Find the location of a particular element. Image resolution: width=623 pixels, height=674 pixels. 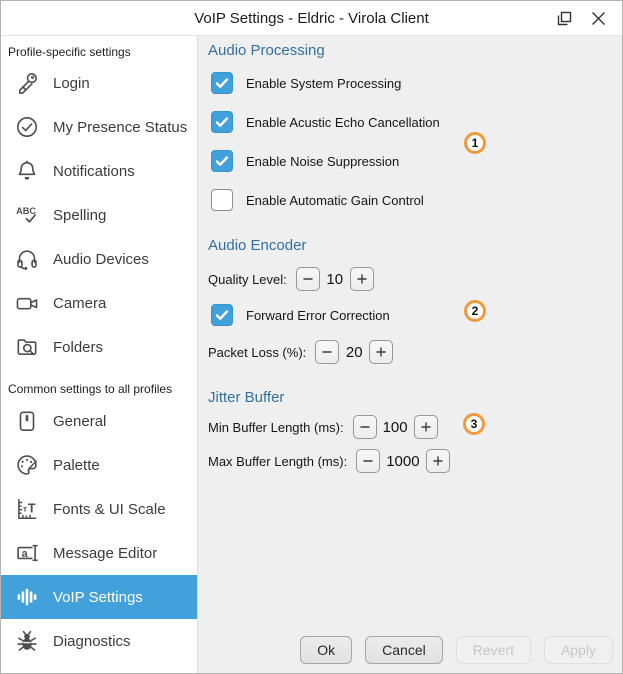

ok-button: Ok is located at coordinates (326, 650).